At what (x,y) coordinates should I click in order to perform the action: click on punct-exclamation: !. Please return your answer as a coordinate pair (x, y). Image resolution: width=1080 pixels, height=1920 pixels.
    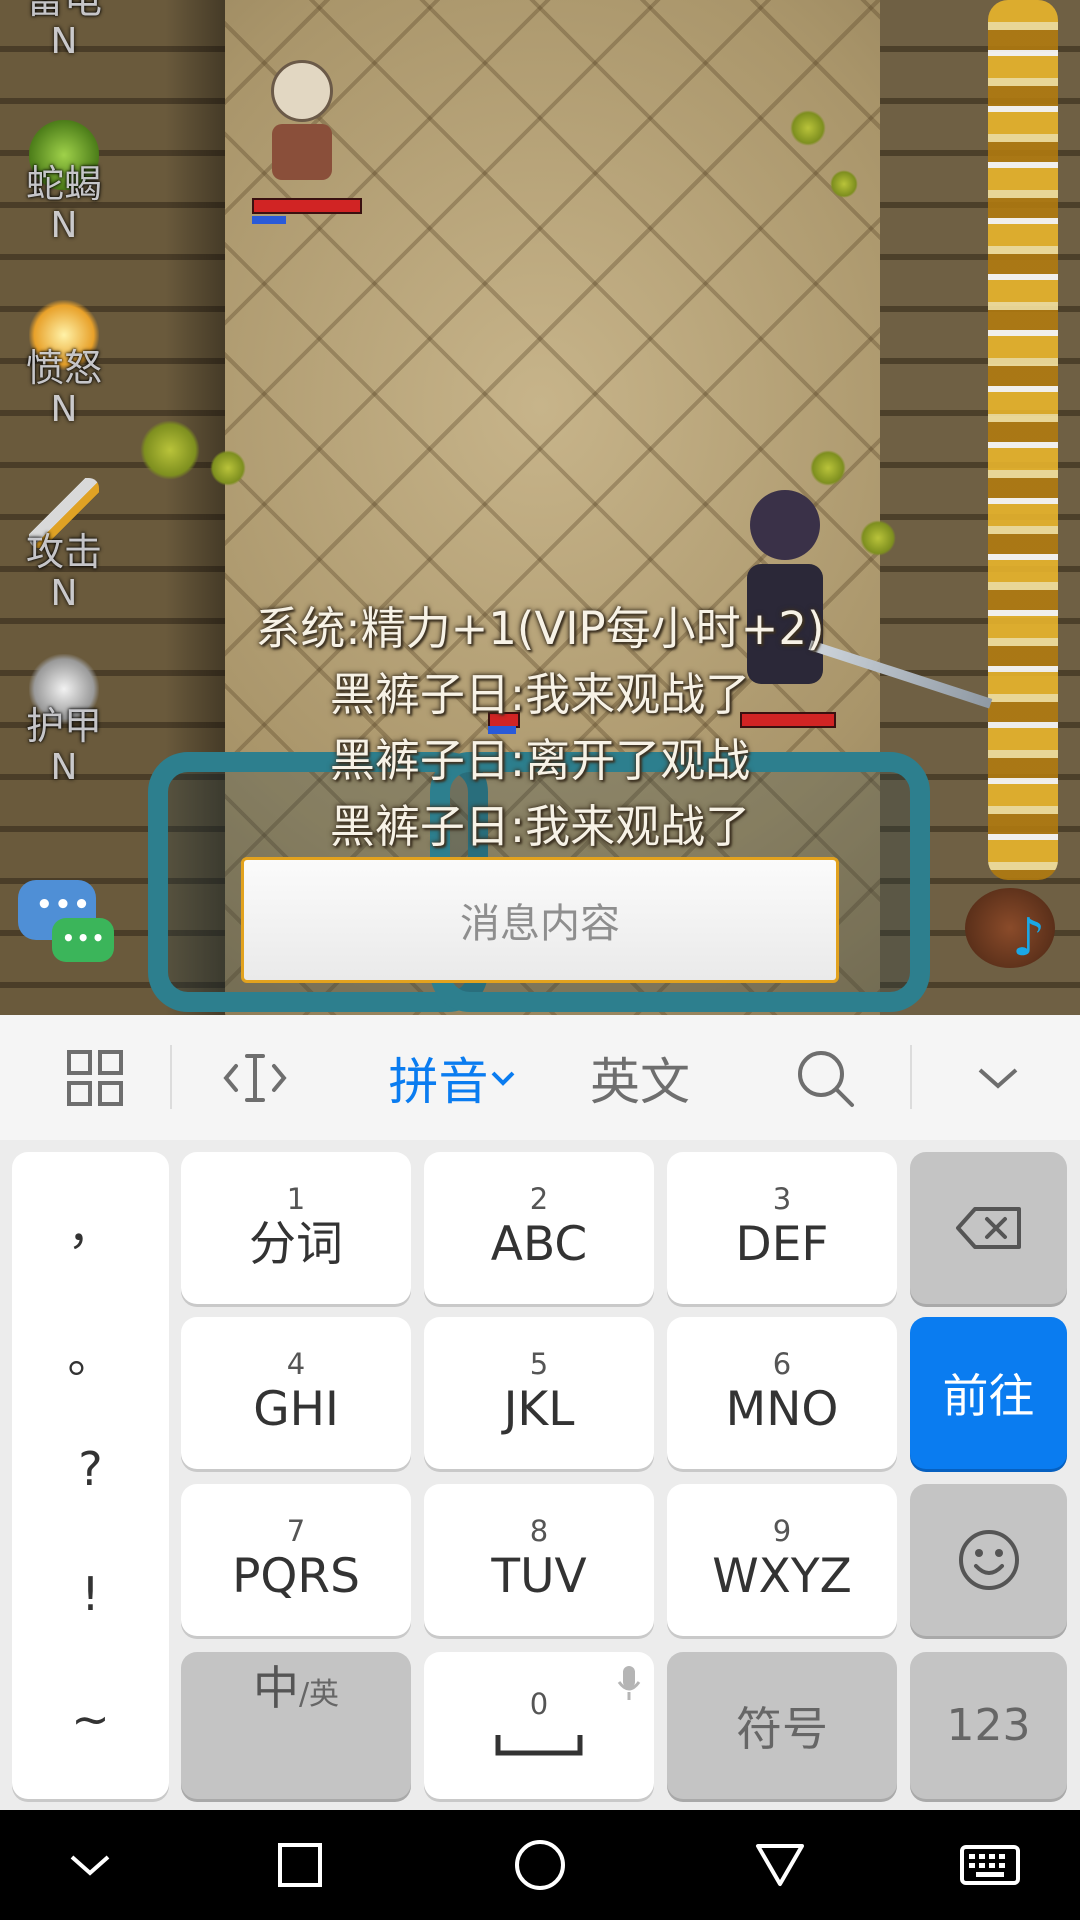
    Looking at the image, I should click on (90, 1594).